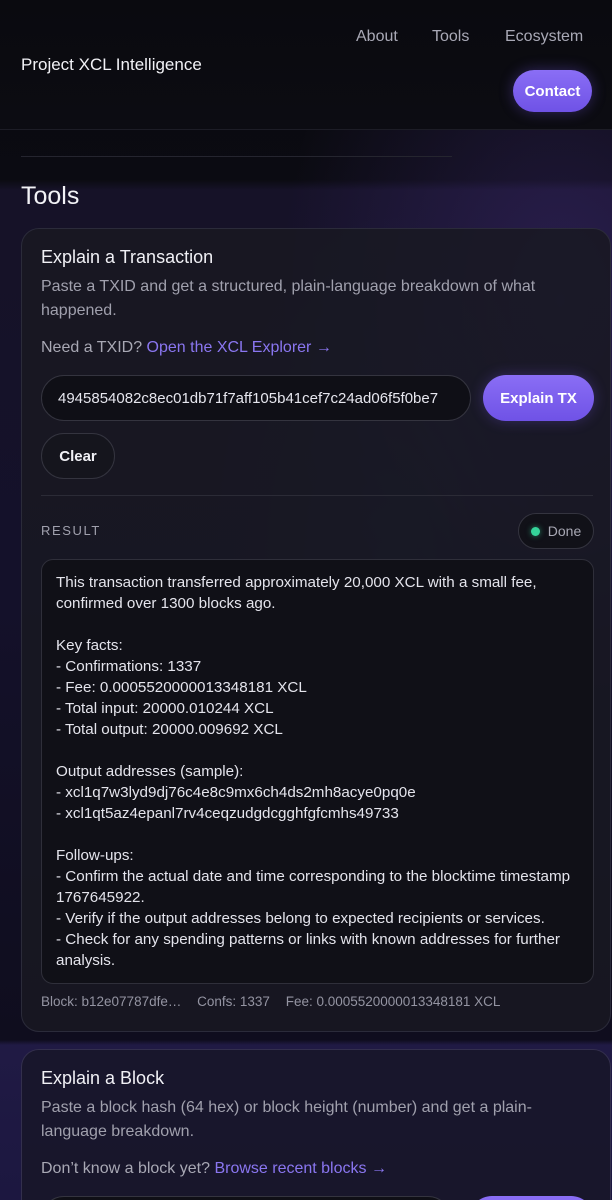 The width and height of the screenshot is (612, 1200). Describe the element at coordinates (393, 1001) in the screenshot. I see `meta-fee: Fee: 0.0005520000013348181 XCL` at that location.